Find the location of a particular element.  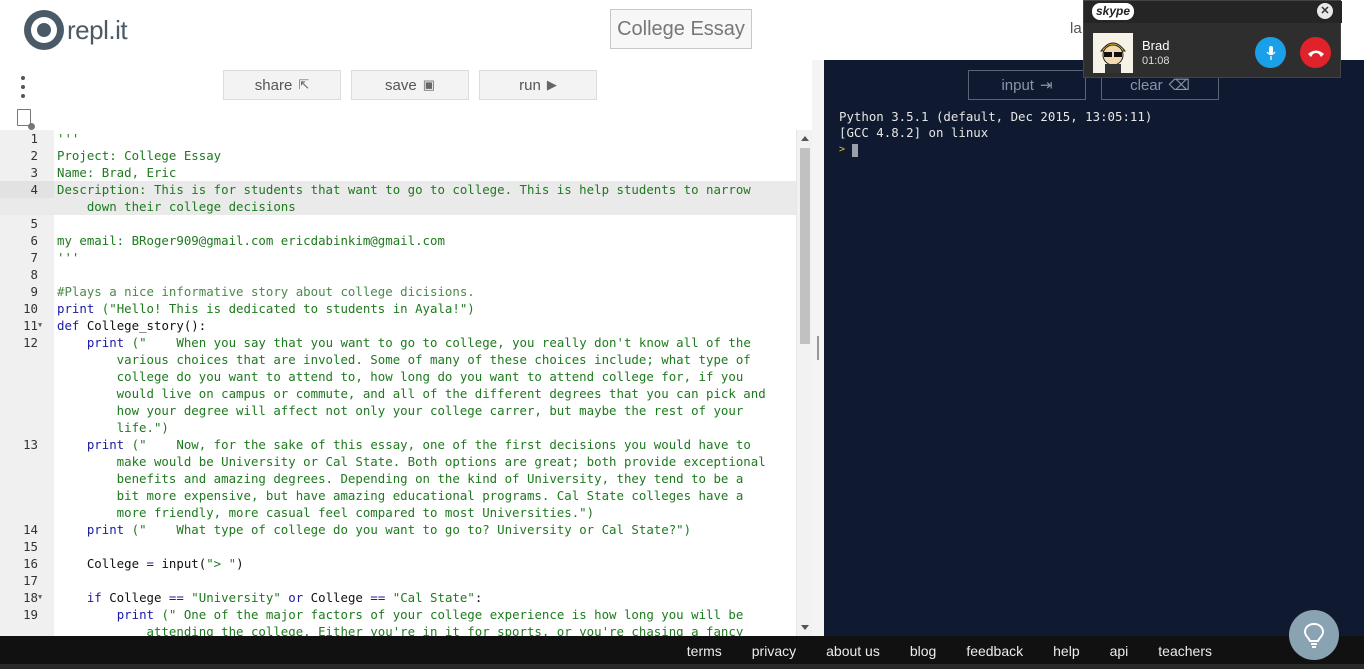

line-number: 16 is located at coordinates (30, 563).